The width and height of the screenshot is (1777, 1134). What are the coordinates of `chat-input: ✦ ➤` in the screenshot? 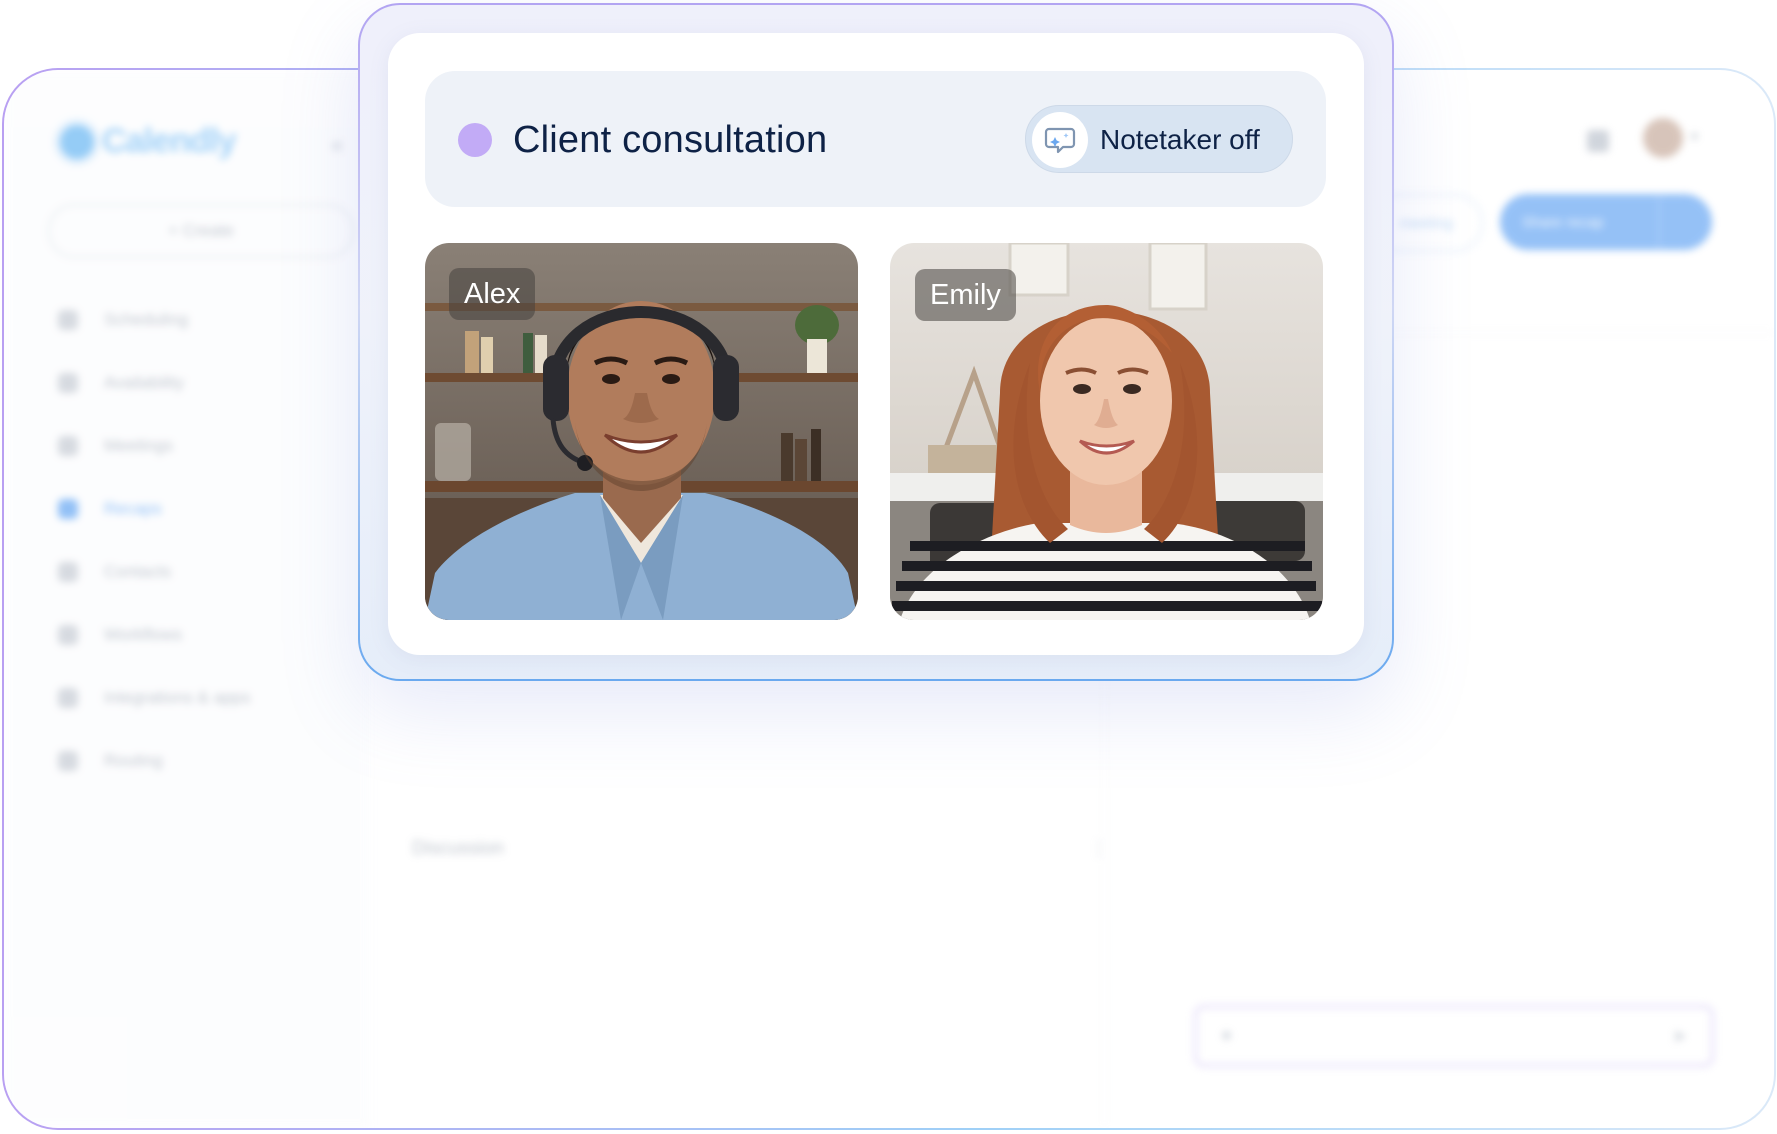 It's located at (1454, 1036).